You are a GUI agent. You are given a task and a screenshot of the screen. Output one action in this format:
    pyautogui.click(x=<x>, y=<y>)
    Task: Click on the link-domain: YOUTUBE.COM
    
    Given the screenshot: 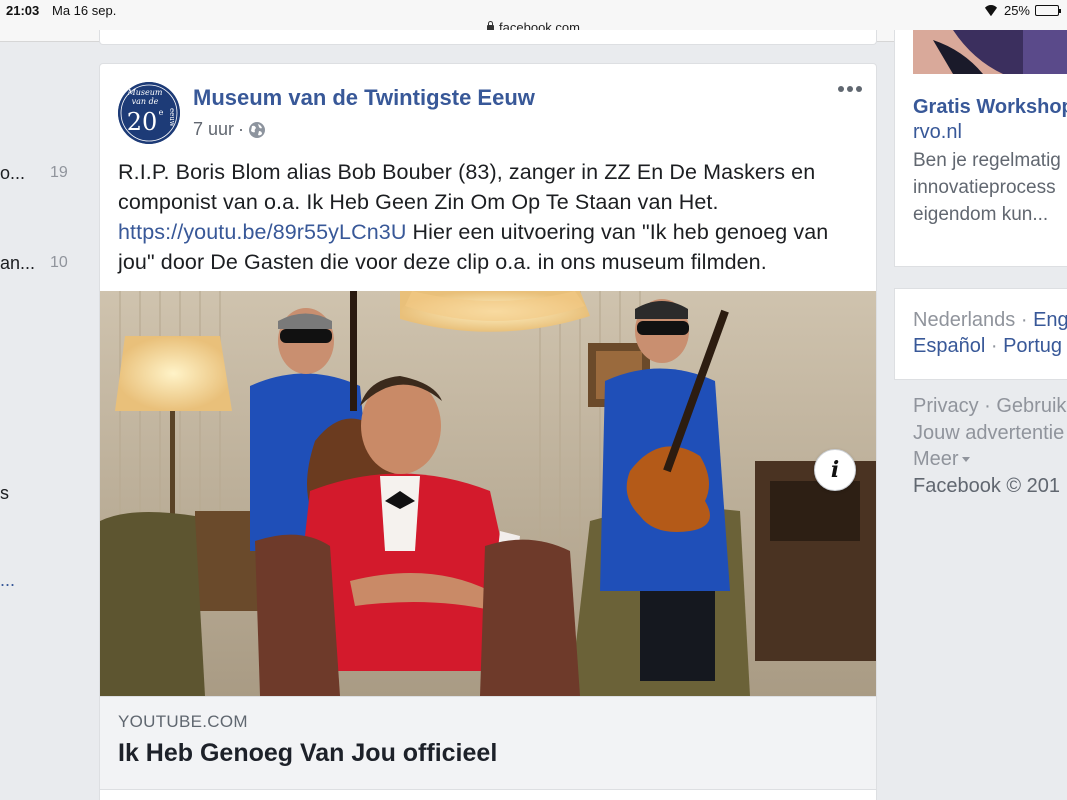 What is the action you would take?
    pyautogui.click(x=183, y=721)
    